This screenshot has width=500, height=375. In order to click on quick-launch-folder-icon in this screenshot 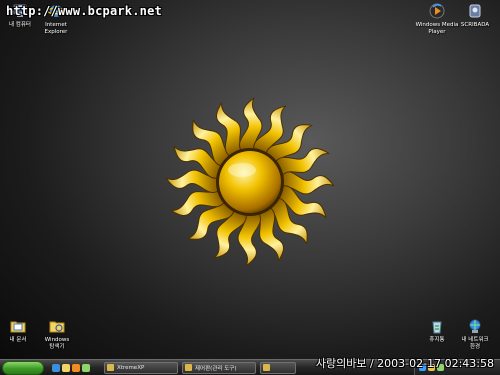, I will do `click(66, 367)`.